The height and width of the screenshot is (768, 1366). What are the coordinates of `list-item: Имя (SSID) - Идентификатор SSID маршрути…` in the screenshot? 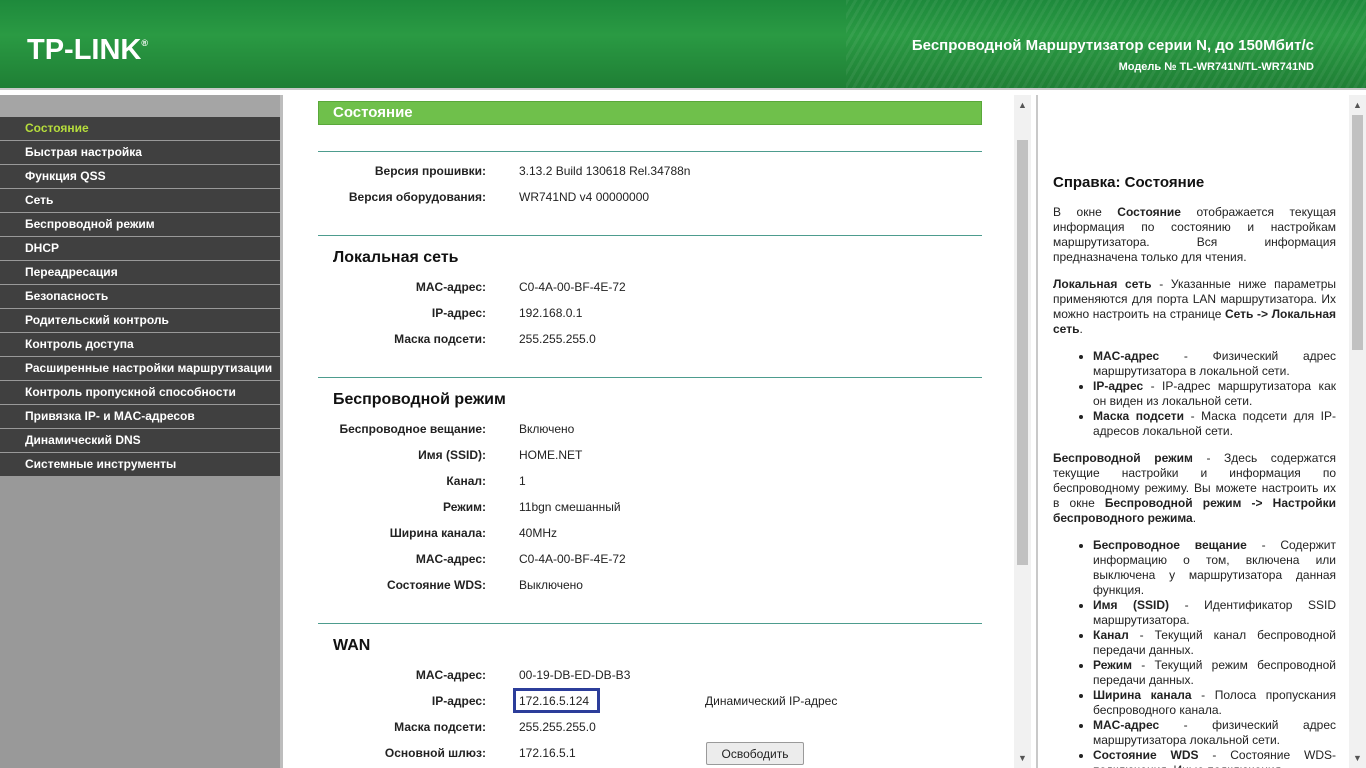 It's located at (1214, 613).